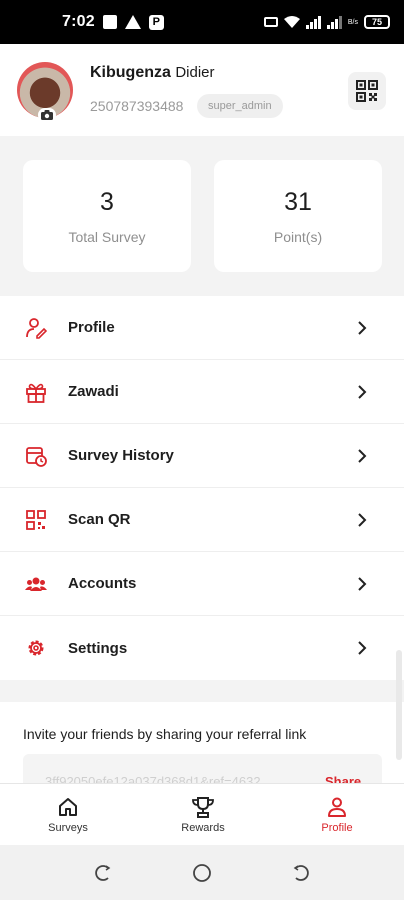  I want to click on user-name: Kibugenza Didier, so click(152, 73).